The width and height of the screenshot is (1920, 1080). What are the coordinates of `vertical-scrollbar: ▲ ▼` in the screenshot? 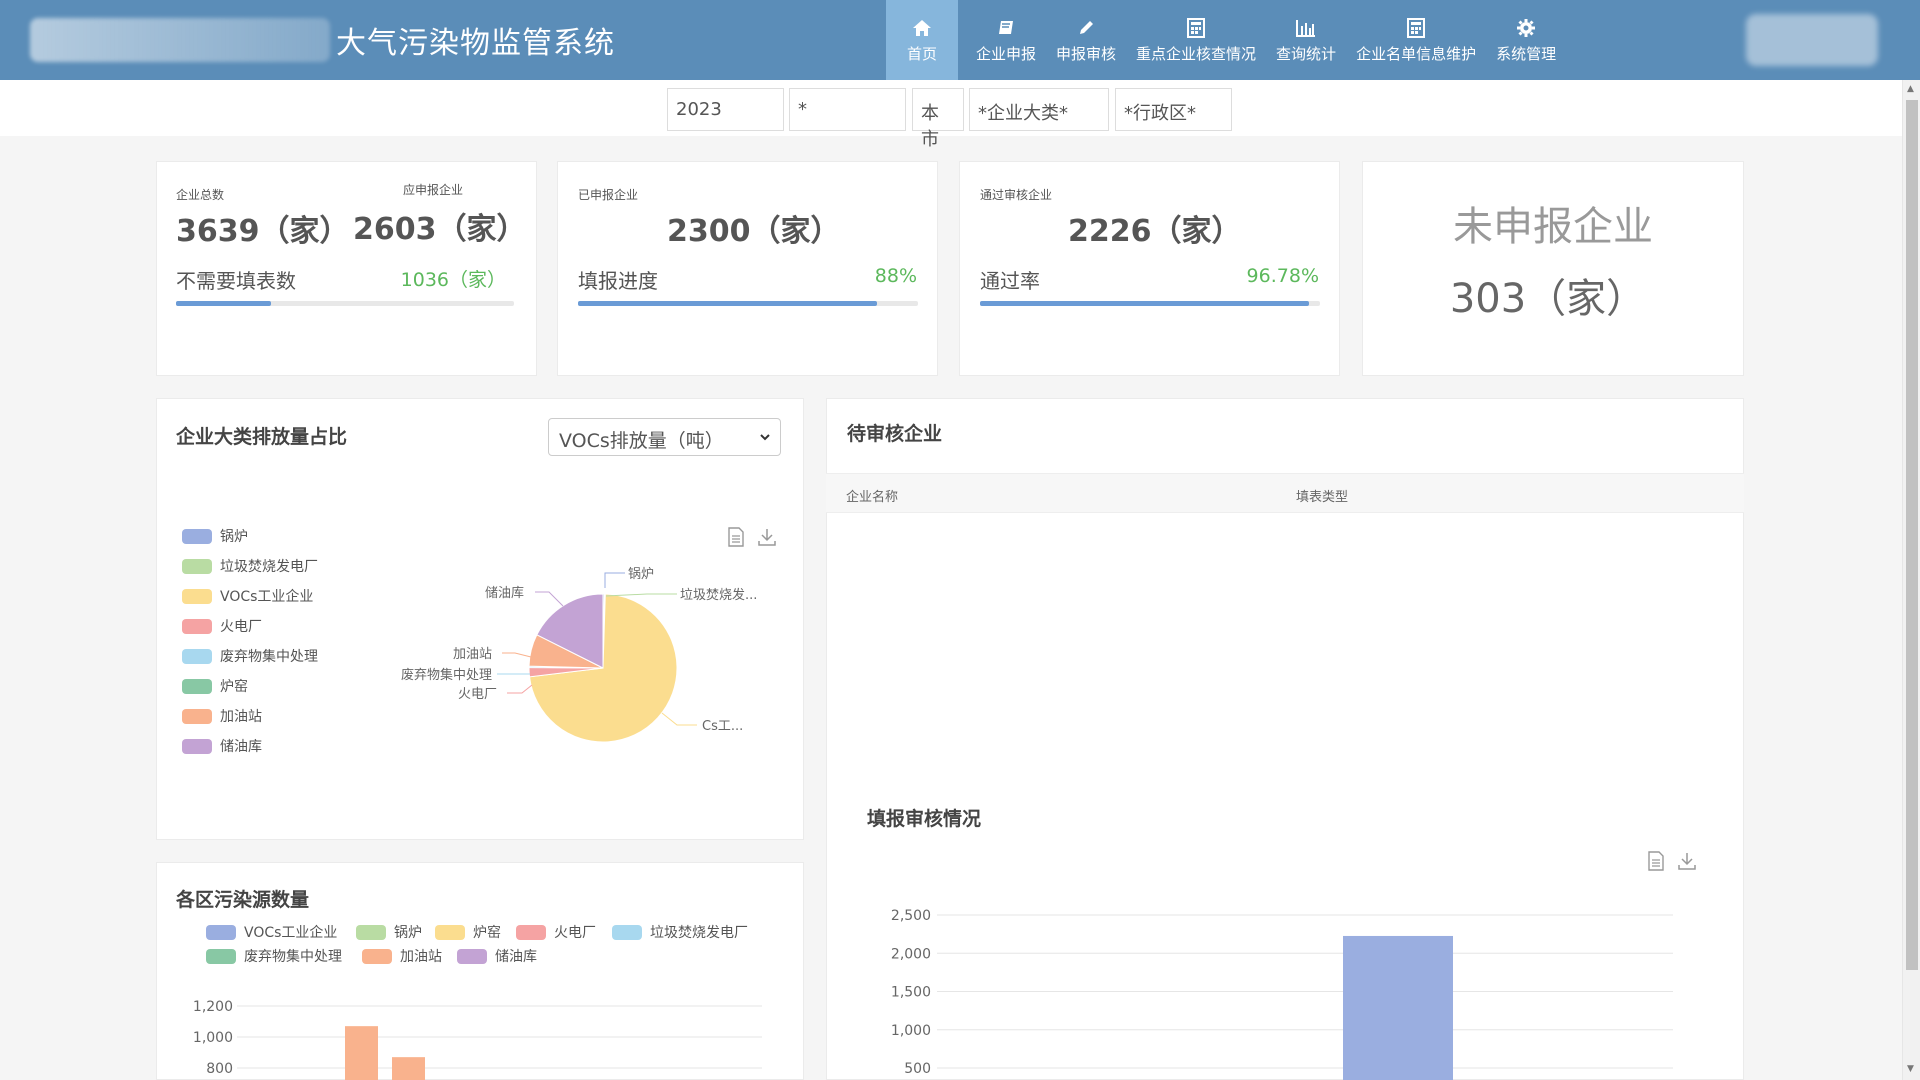 It's located at (1911, 580).